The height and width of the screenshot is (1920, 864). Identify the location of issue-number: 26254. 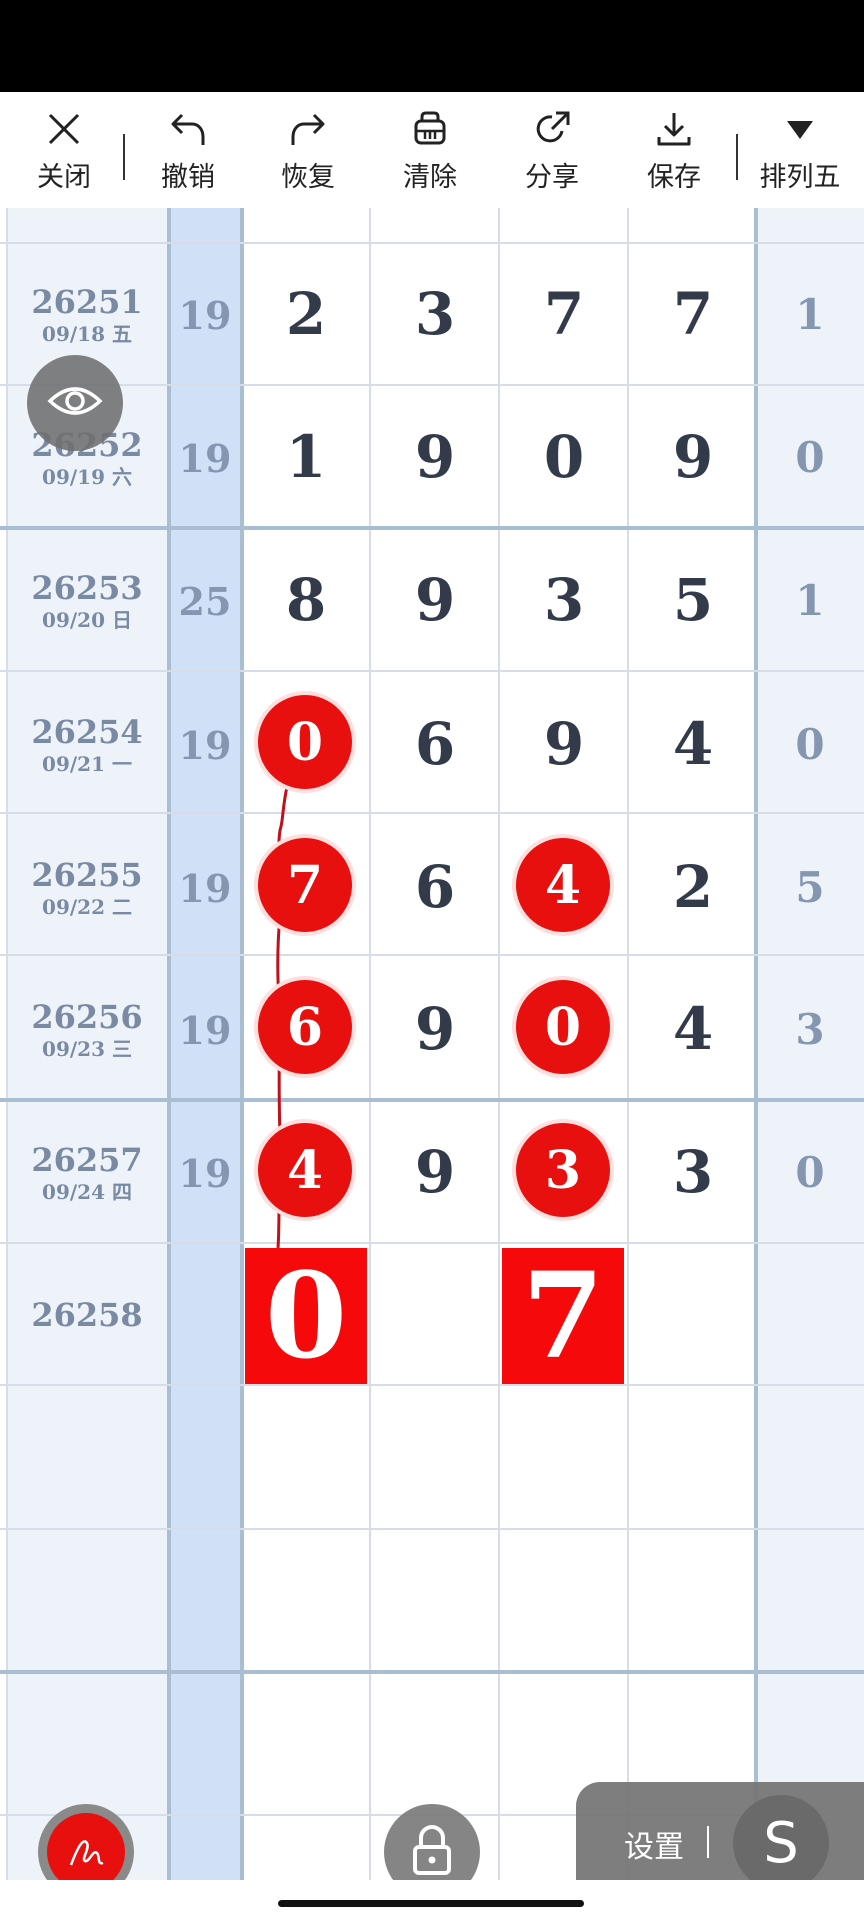
(87, 732).